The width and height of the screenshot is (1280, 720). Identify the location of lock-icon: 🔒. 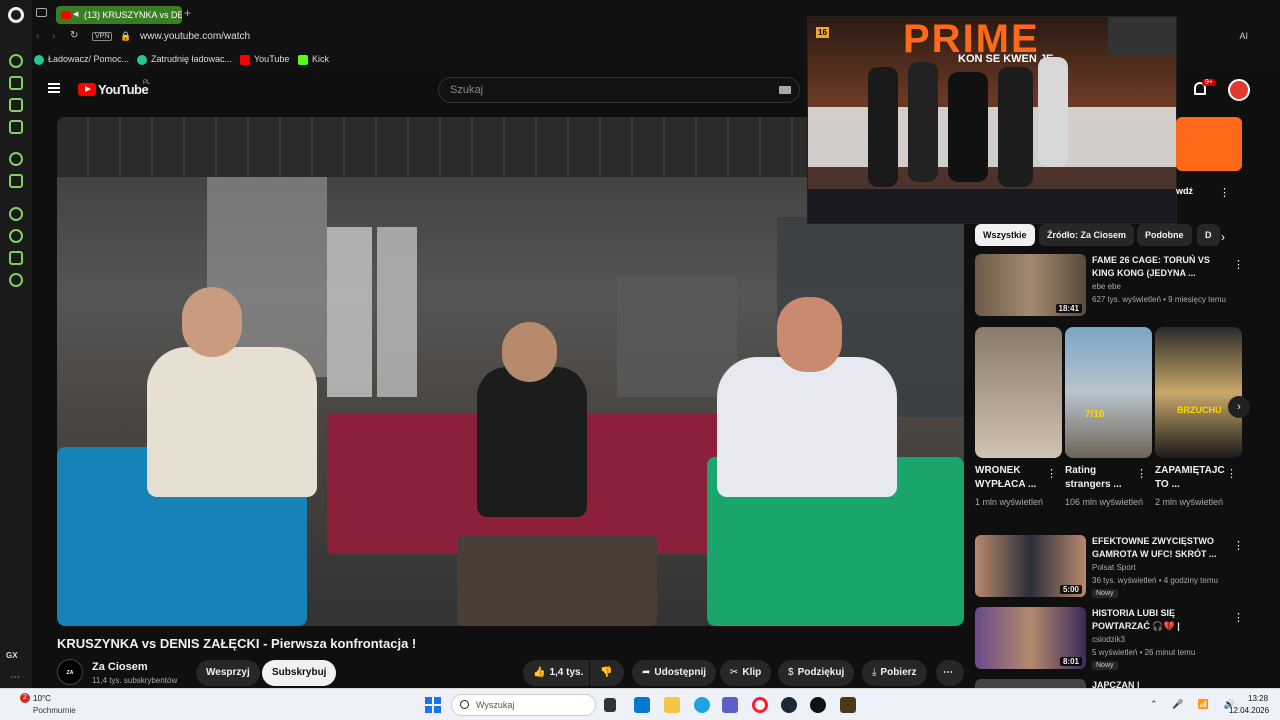
(125, 36).